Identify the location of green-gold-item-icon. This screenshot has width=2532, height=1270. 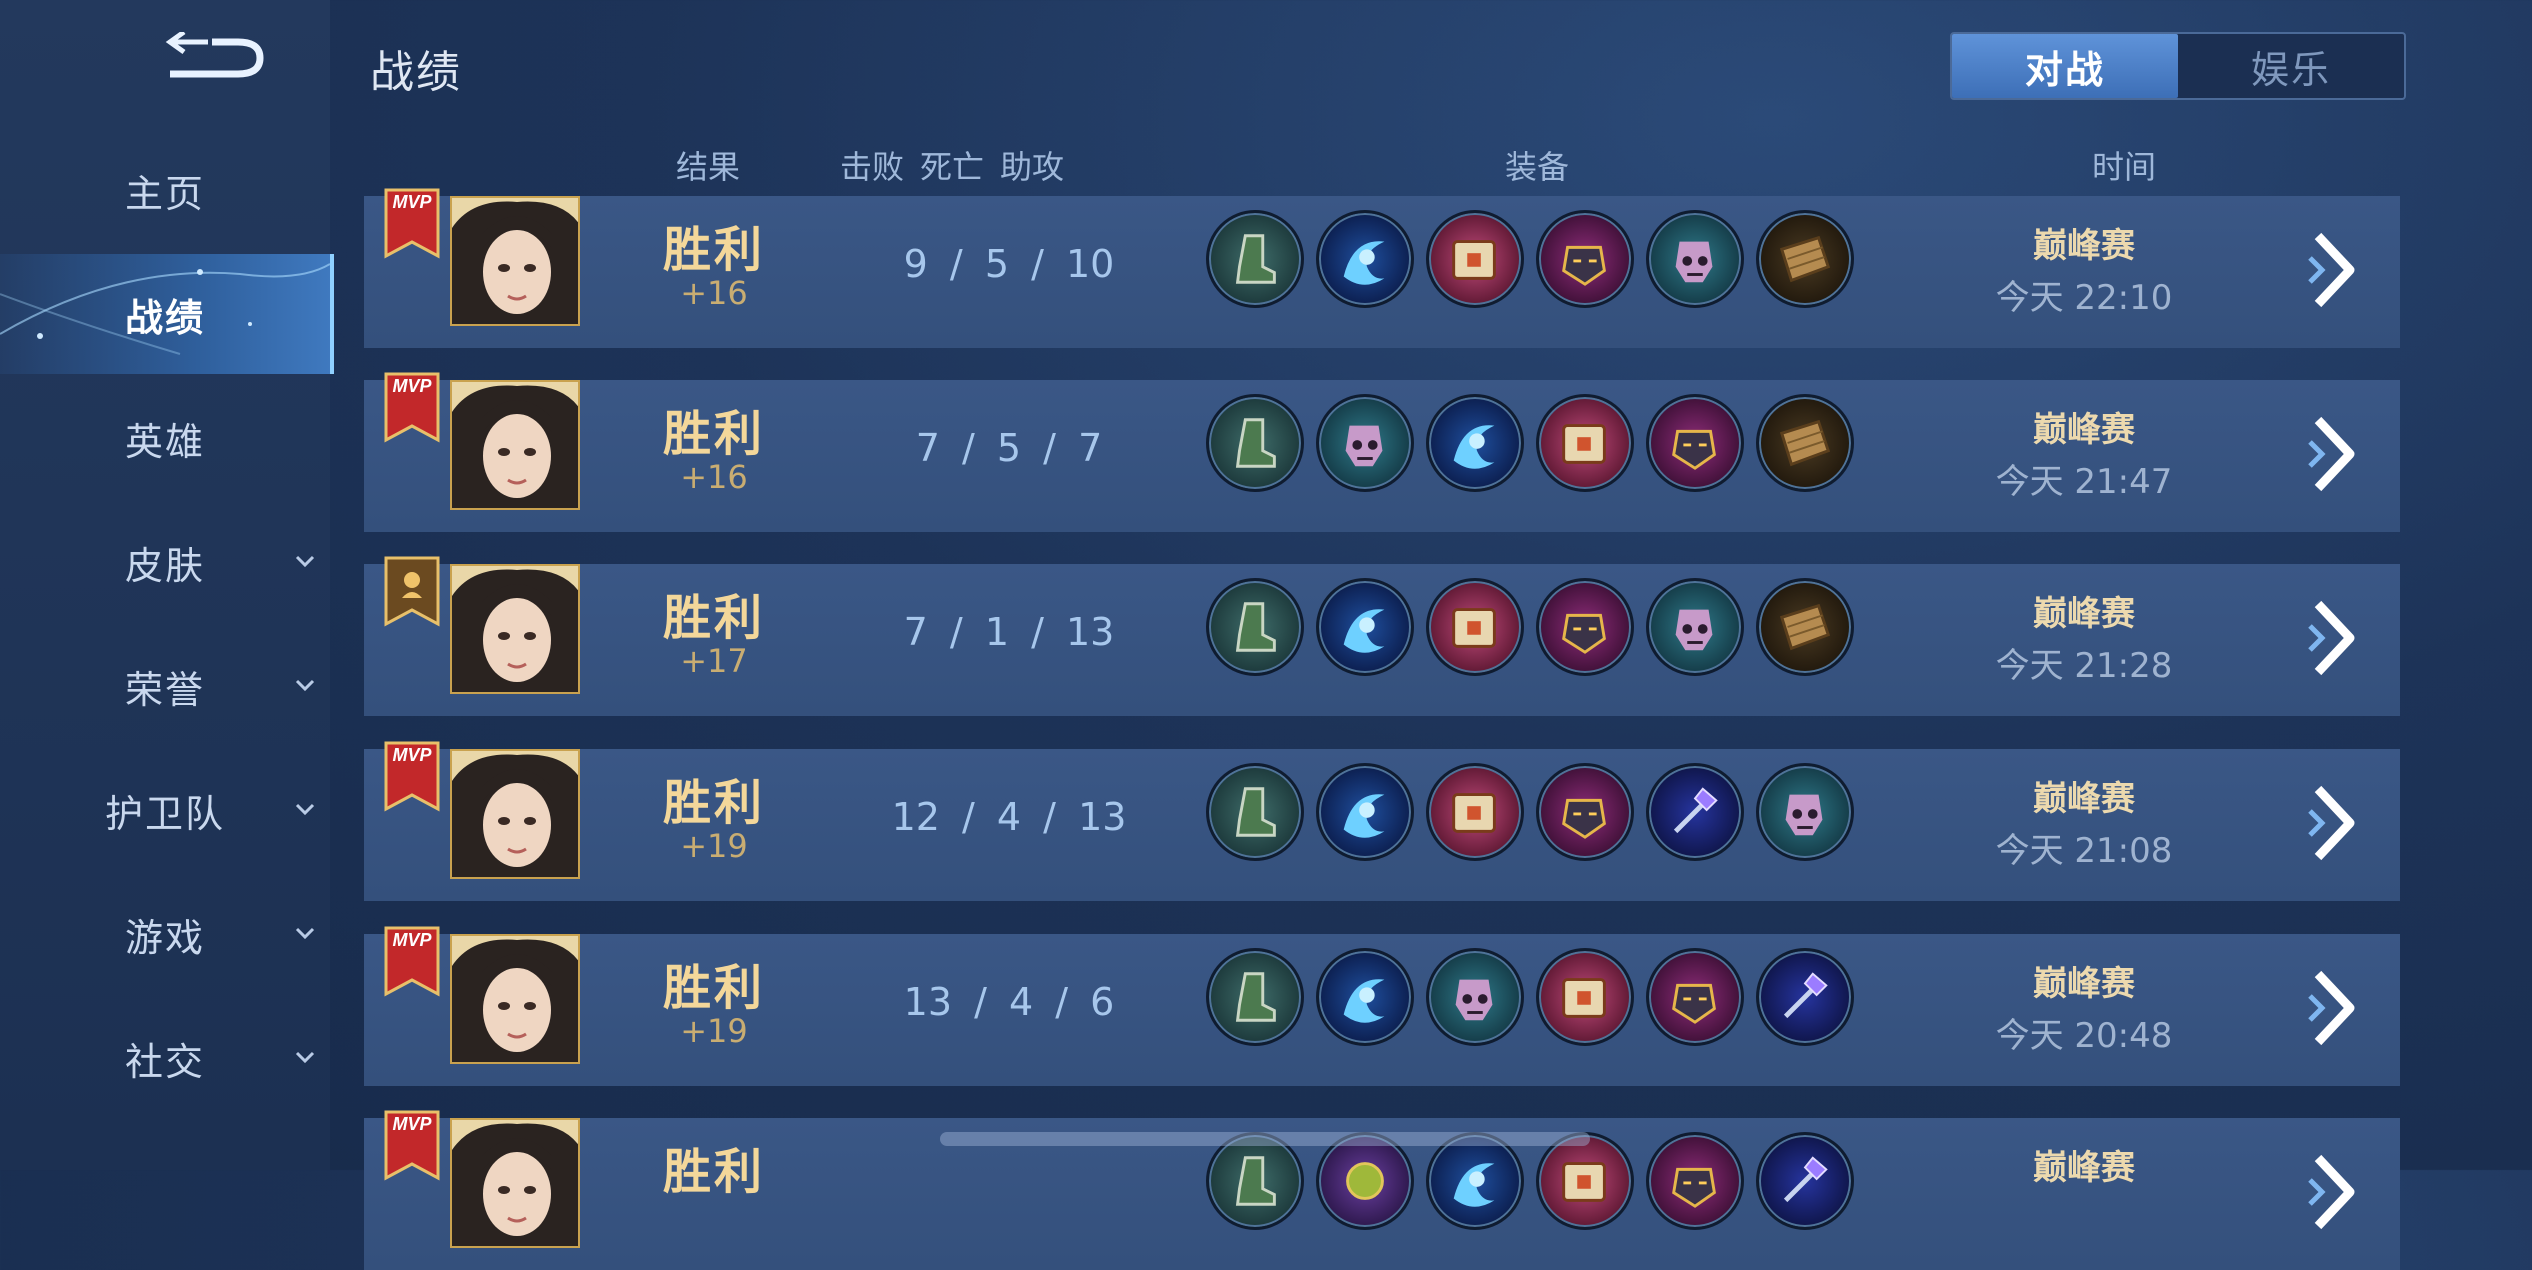
(1365, 1181).